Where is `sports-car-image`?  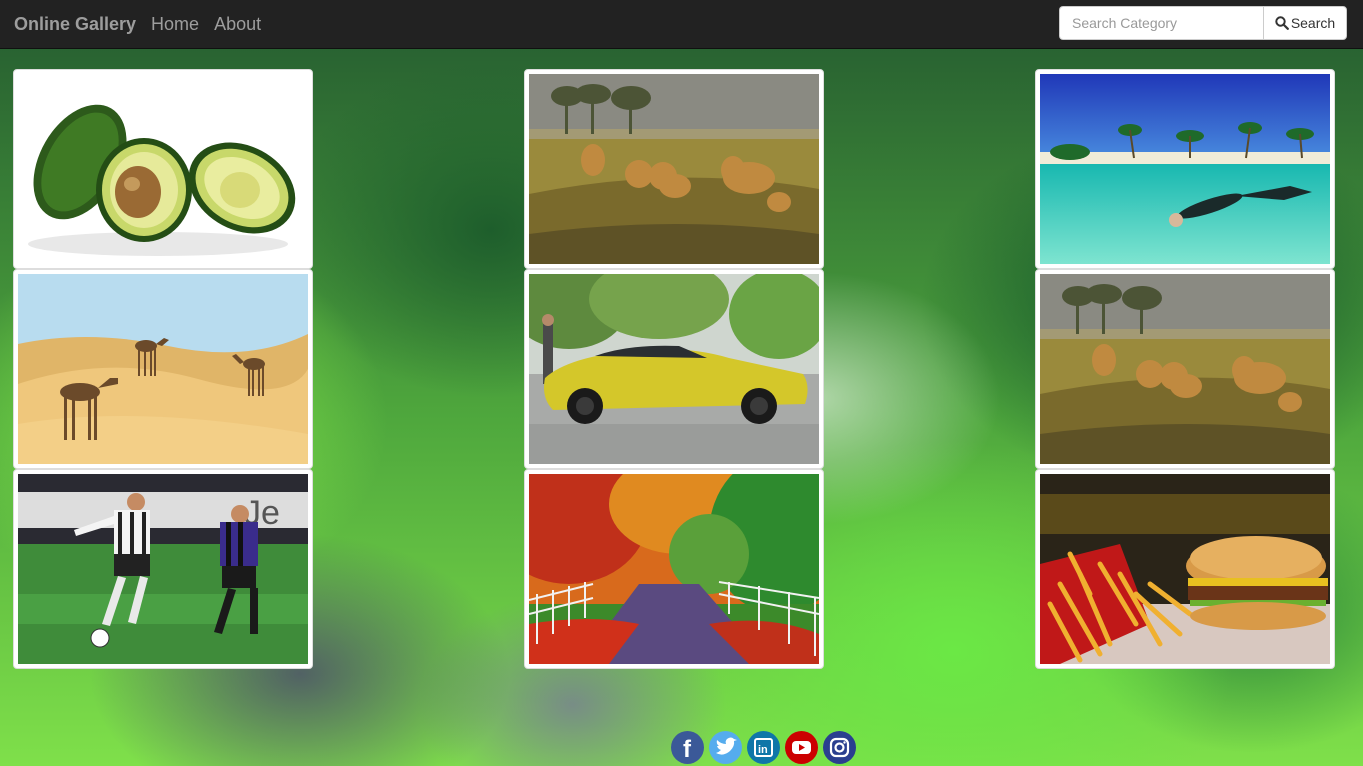 sports-car-image is located at coordinates (674, 369).